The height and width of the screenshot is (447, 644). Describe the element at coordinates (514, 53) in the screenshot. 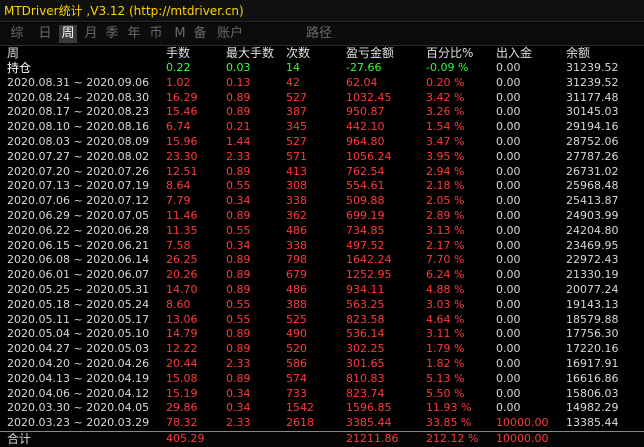

I see `col-flow: 出入金` at that location.